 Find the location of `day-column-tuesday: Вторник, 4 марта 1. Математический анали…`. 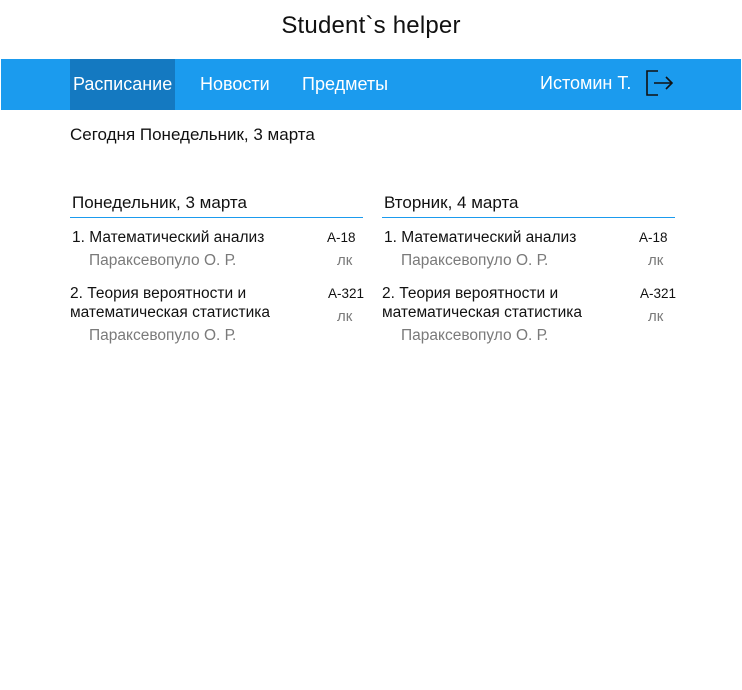

day-column-tuesday: Вторник, 4 марта 1. Математический анали… is located at coordinates (529, 269).